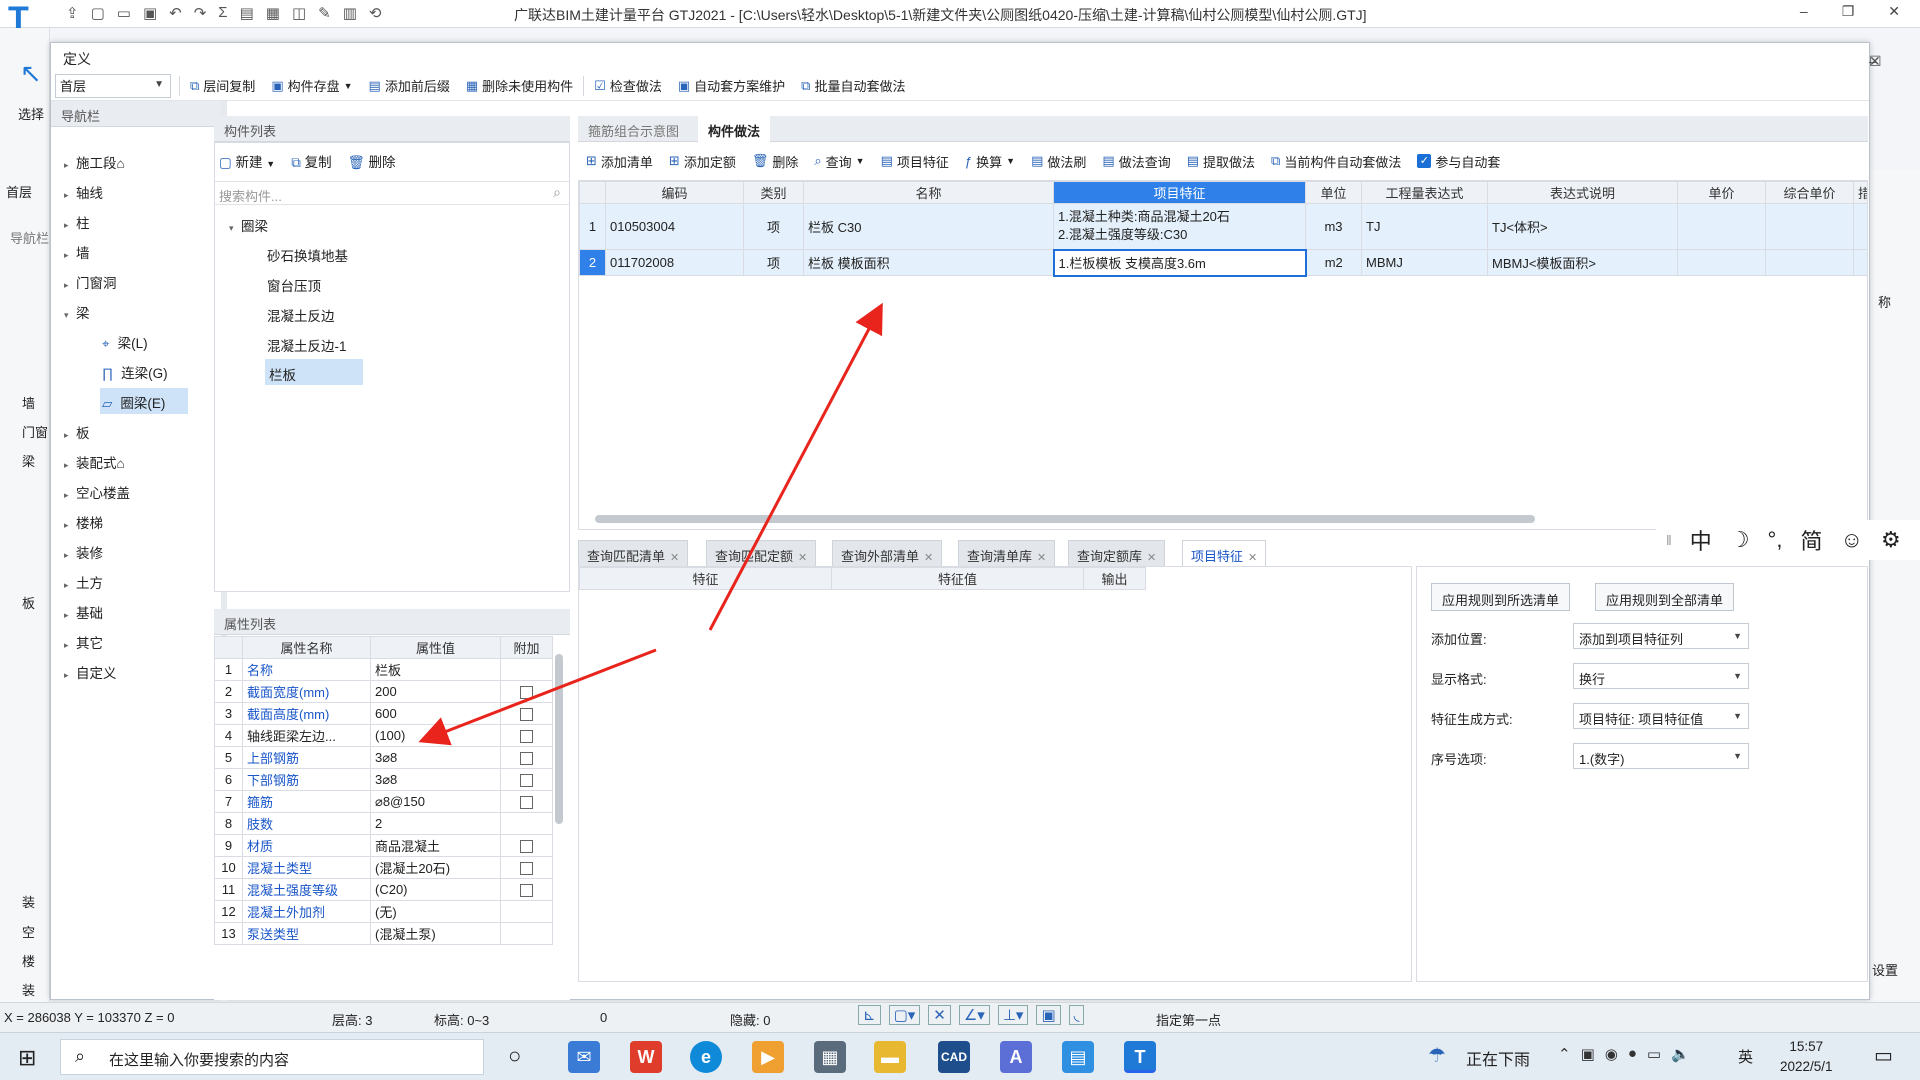 The height and width of the screenshot is (1080, 1920). Describe the element at coordinates (144, 401) in the screenshot. I see `nav-subitem-ring-beam: ▱ 圈梁(E)` at that location.